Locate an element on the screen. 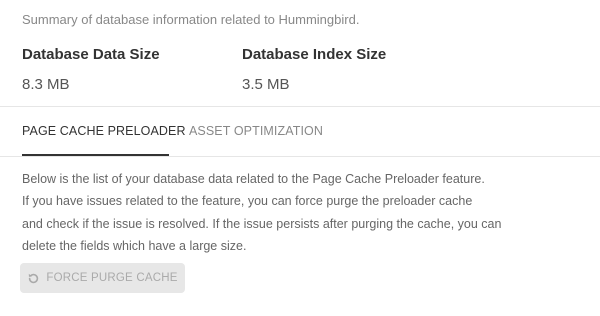 This screenshot has width=600, height=316. stat-database-index-size: Database Index Size 3.5 MB is located at coordinates (314, 69).